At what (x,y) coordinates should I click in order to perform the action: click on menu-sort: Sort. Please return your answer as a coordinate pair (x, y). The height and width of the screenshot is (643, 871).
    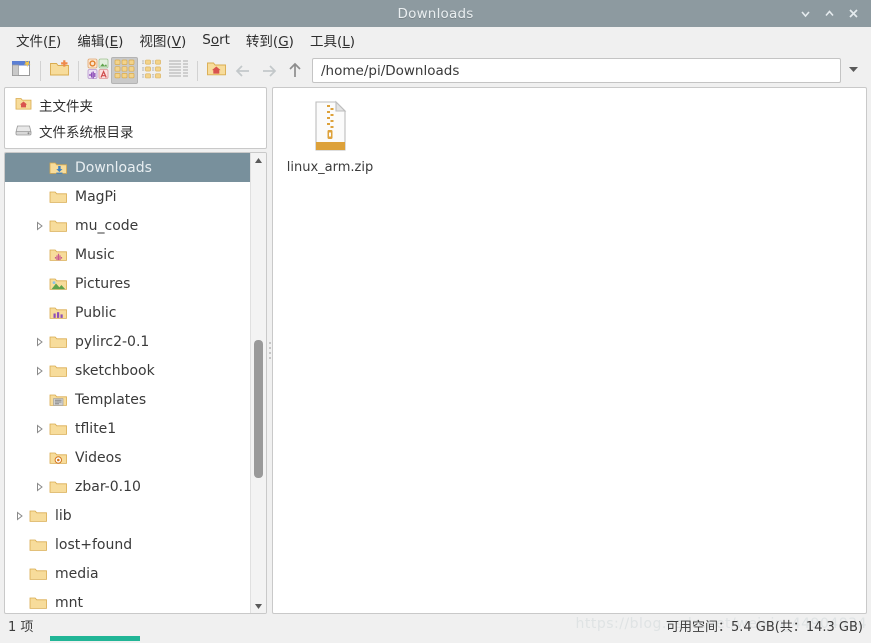
    Looking at the image, I should click on (216, 40).